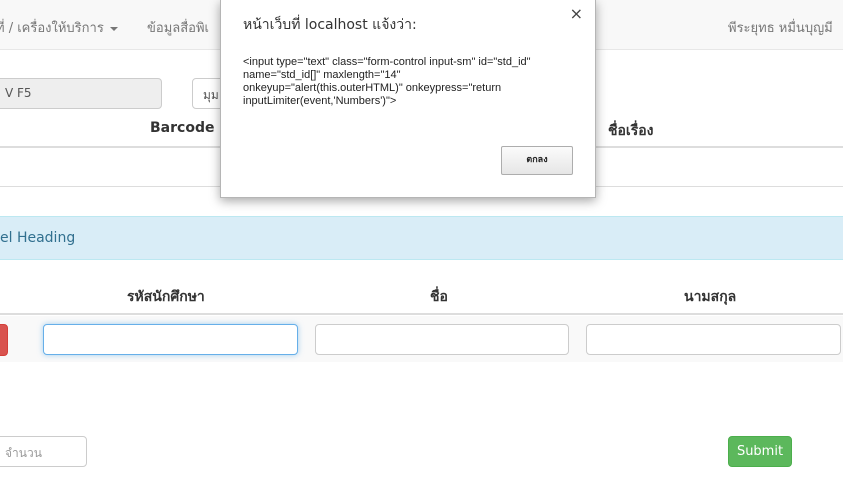 The width and height of the screenshot is (843, 480). Describe the element at coordinates (170, 339) in the screenshot. I see `student-id-input` at that location.